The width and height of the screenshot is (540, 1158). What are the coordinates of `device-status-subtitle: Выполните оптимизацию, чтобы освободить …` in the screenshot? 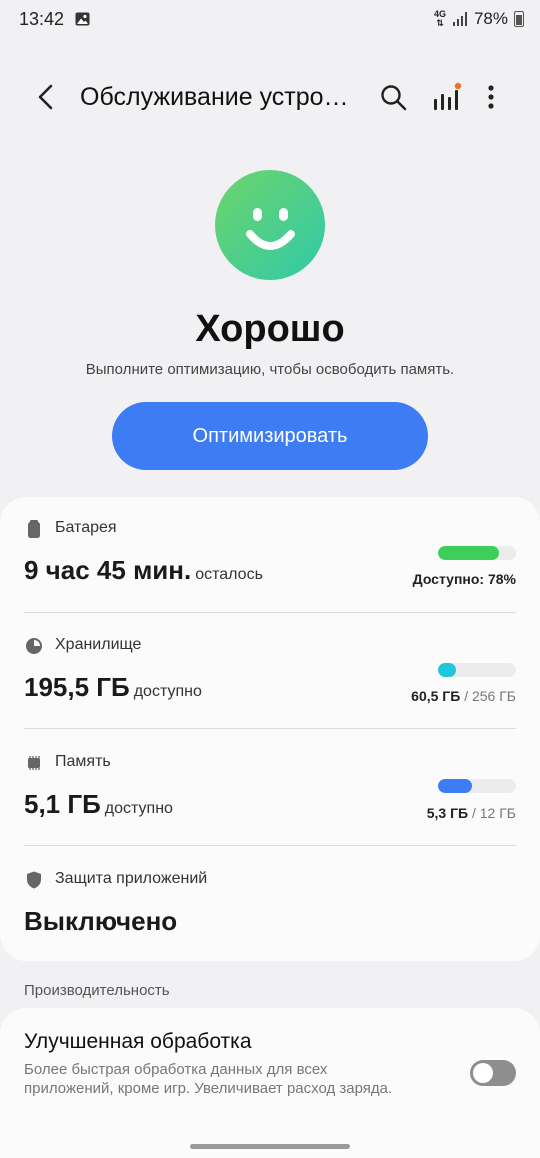 It's located at (270, 369).